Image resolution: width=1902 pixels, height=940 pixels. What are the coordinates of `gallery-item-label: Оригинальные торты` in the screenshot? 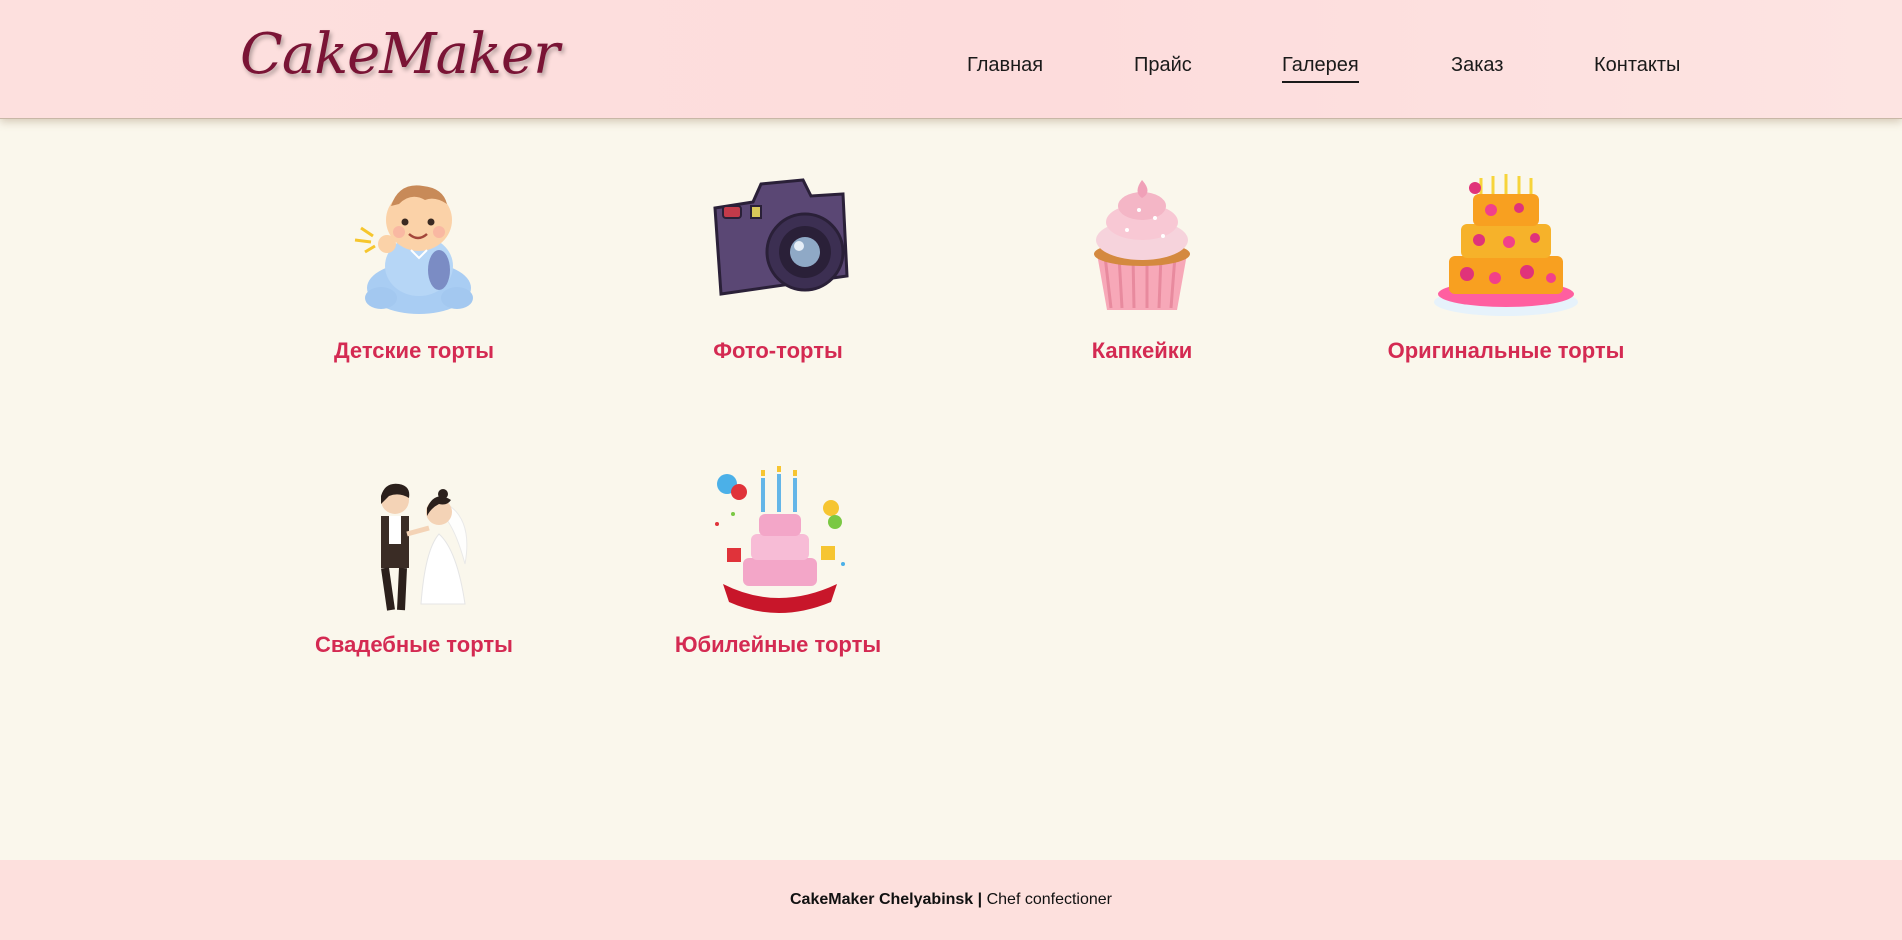 It's located at (1506, 350).